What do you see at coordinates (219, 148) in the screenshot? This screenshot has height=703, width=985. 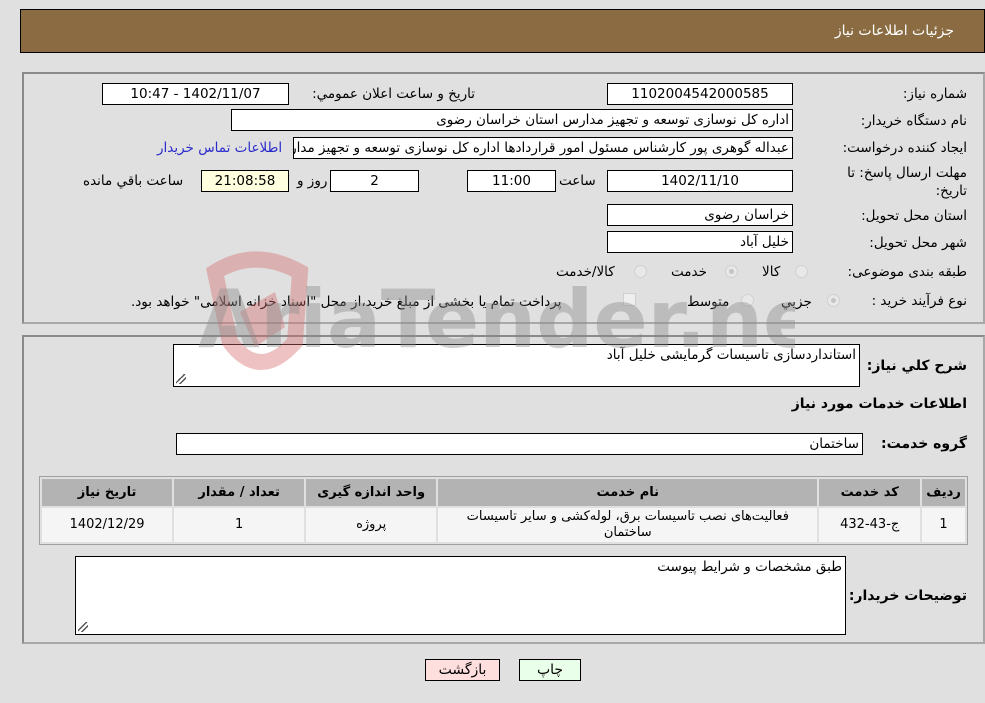 I see `buyer-contact-link: اطلاعات تماس خریدار` at bounding box center [219, 148].